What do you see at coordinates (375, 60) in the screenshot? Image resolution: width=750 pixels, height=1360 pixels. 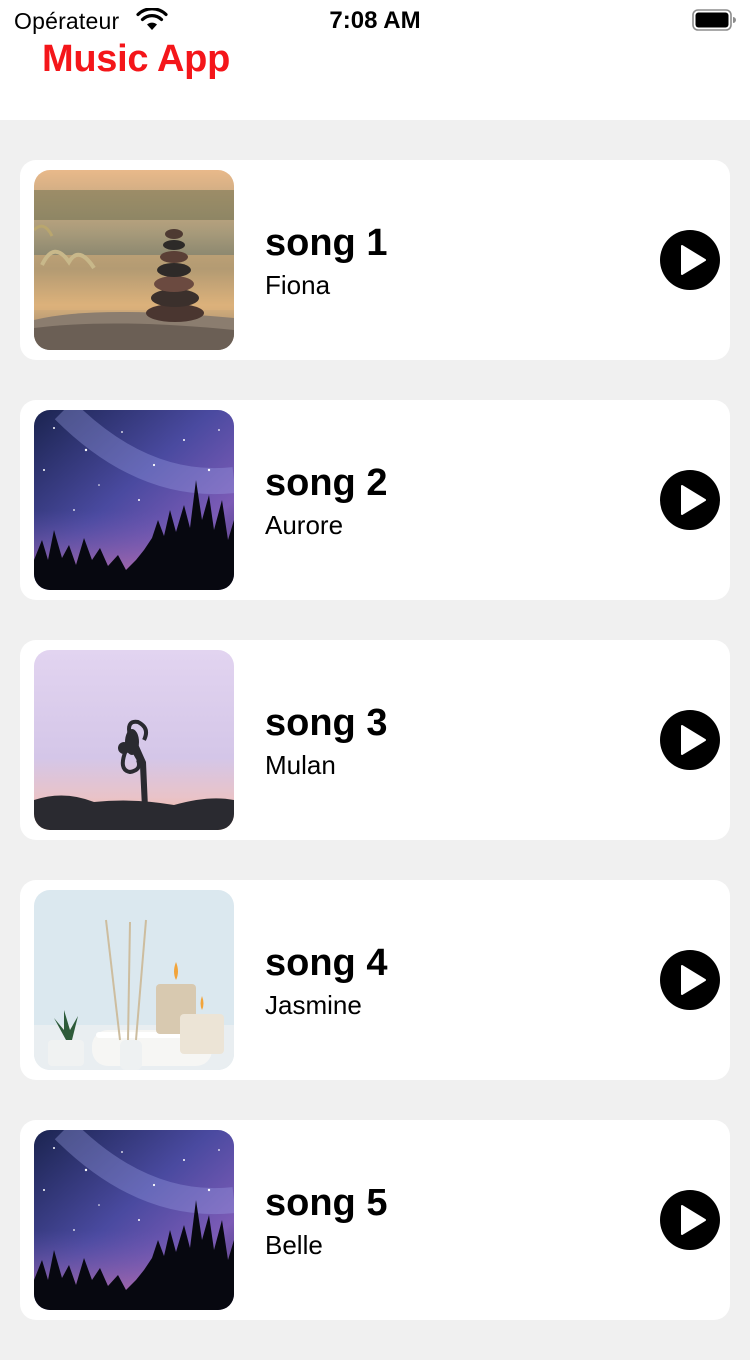 I see `app-header: Opérateur 7:08 AM Music App` at bounding box center [375, 60].